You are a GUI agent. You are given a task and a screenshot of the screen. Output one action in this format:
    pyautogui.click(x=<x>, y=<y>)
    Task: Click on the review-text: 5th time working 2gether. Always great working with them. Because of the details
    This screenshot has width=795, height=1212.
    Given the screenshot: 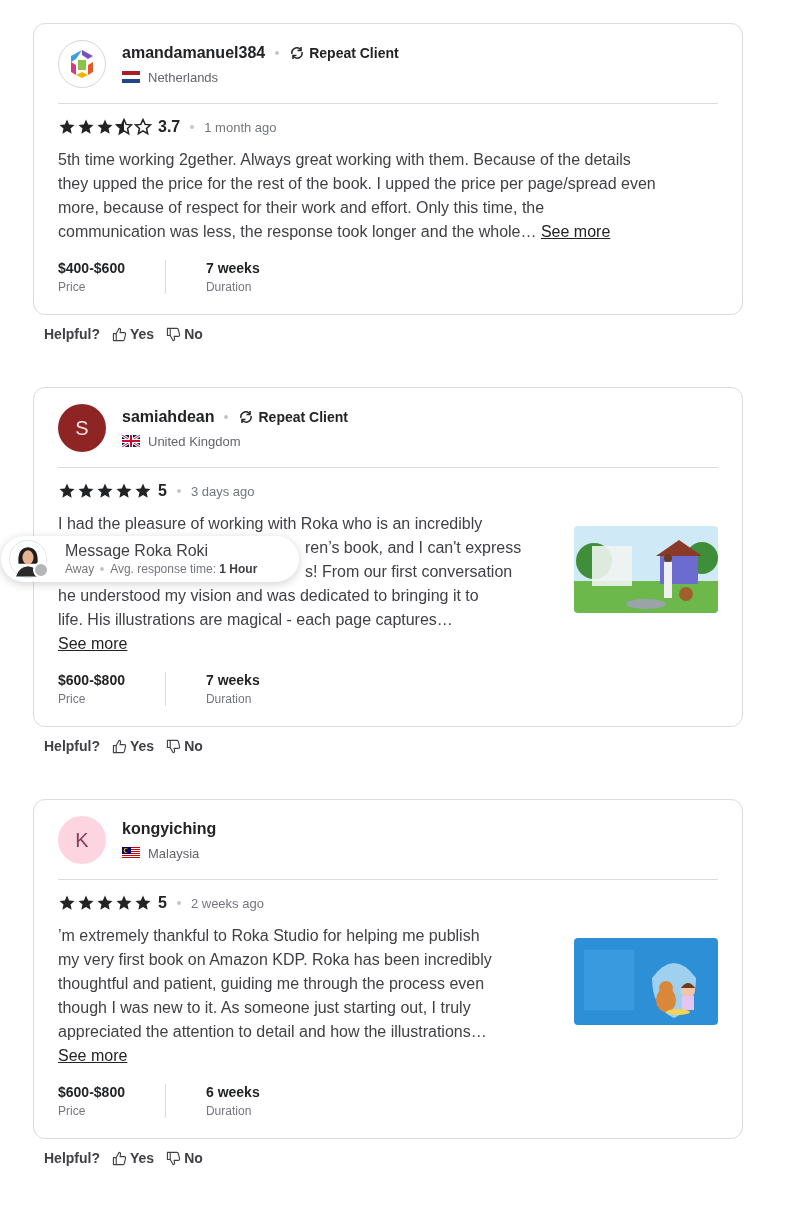 What is the action you would take?
    pyautogui.click(x=344, y=159)
    